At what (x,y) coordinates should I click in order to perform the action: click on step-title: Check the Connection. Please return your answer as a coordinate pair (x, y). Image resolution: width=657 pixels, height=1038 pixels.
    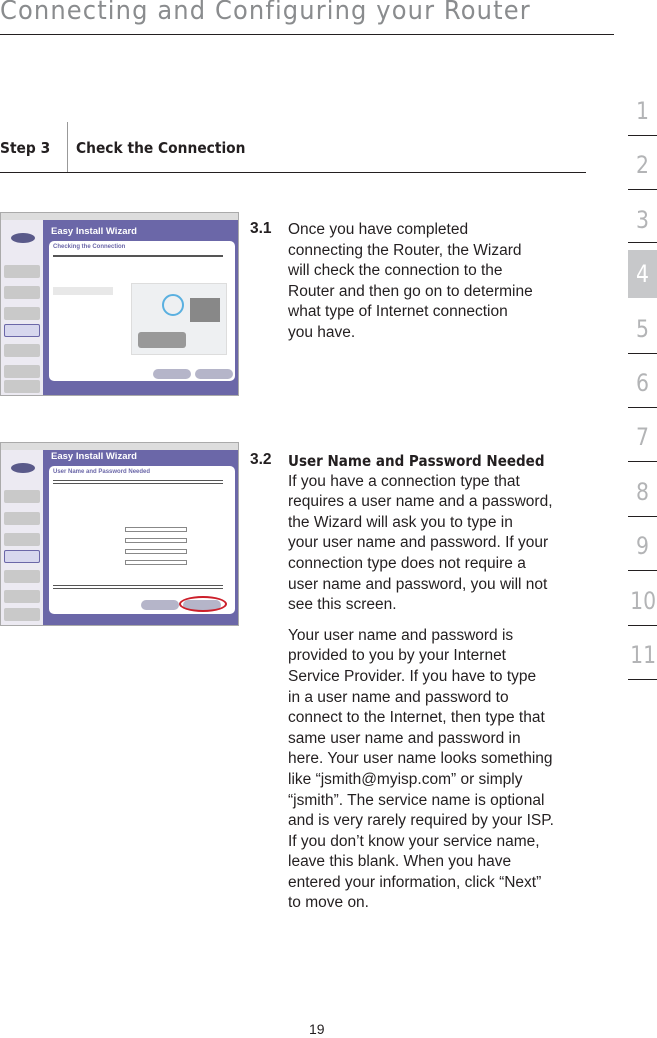
    Looking at the image, I should click on (161, 148).